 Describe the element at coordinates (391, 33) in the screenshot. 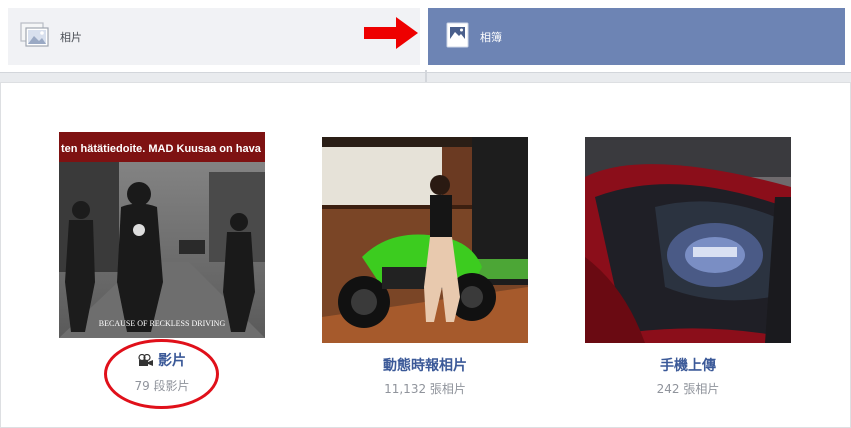

I see `red-arrow` at that location.